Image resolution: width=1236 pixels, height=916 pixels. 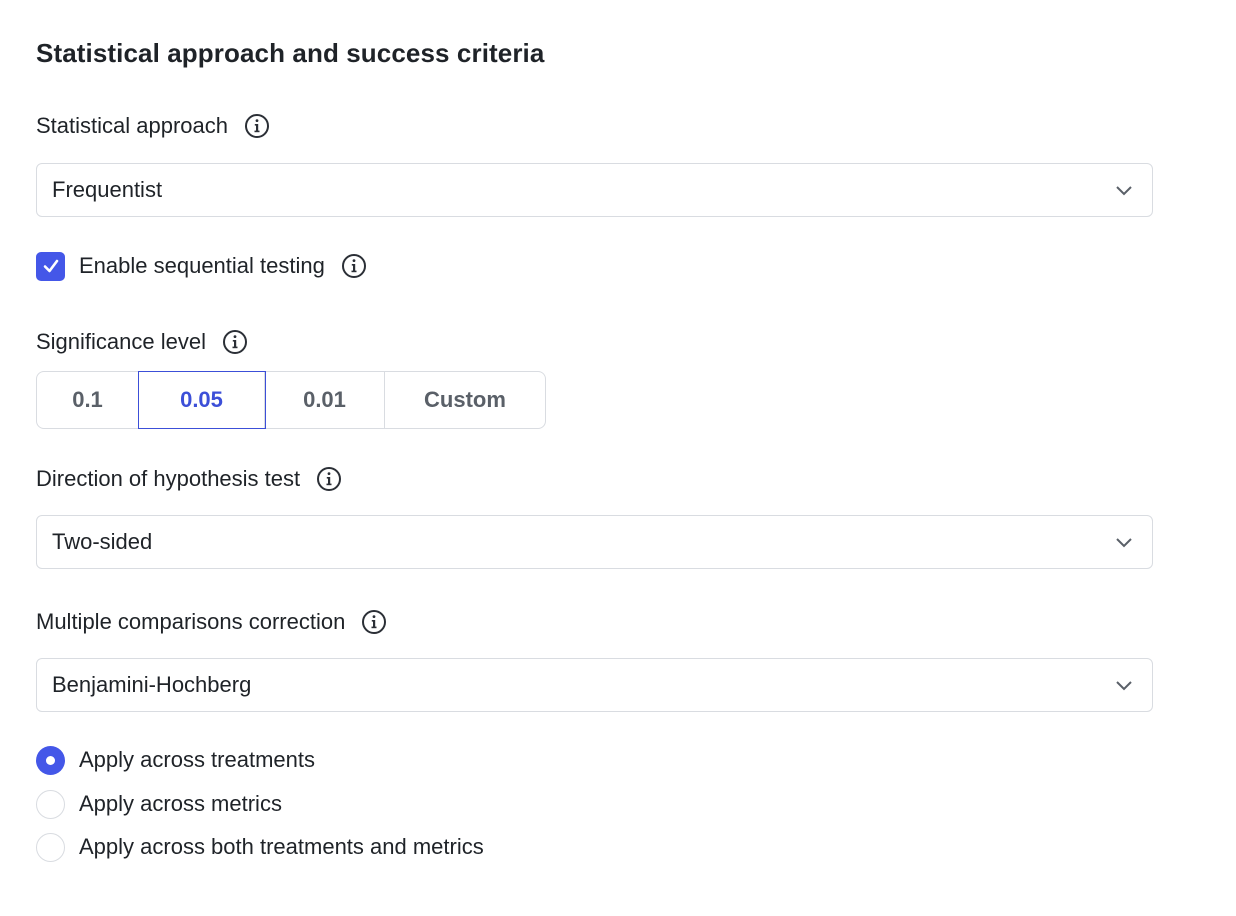 I want to click on statistical-approach-label-row: Statistical approach, so click(x=153, y=126).